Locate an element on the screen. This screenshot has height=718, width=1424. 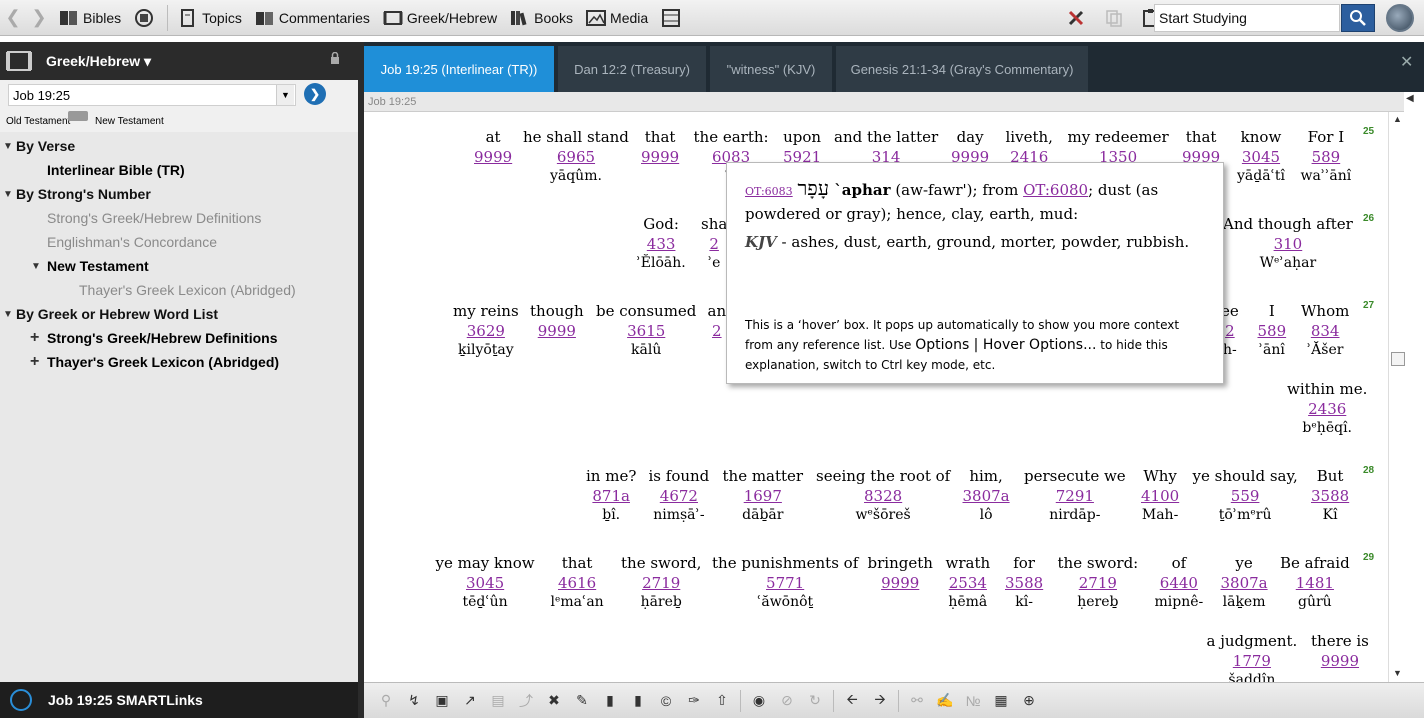
cancel-icon: ⊘ is located at coordinates (787, 701).